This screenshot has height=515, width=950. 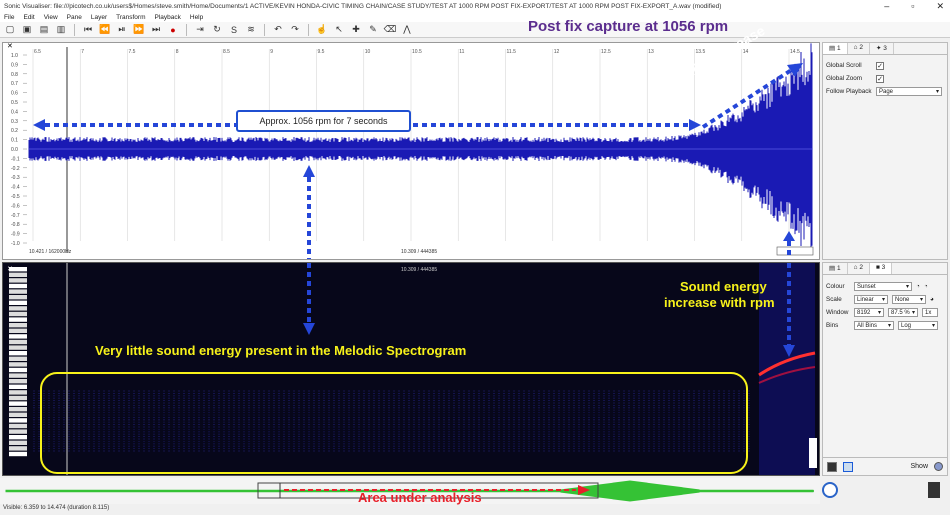 What do you see at coordinates (848, 467) in the screenshot?
I see `layer-display-icon` at bounding box center [848, 467].